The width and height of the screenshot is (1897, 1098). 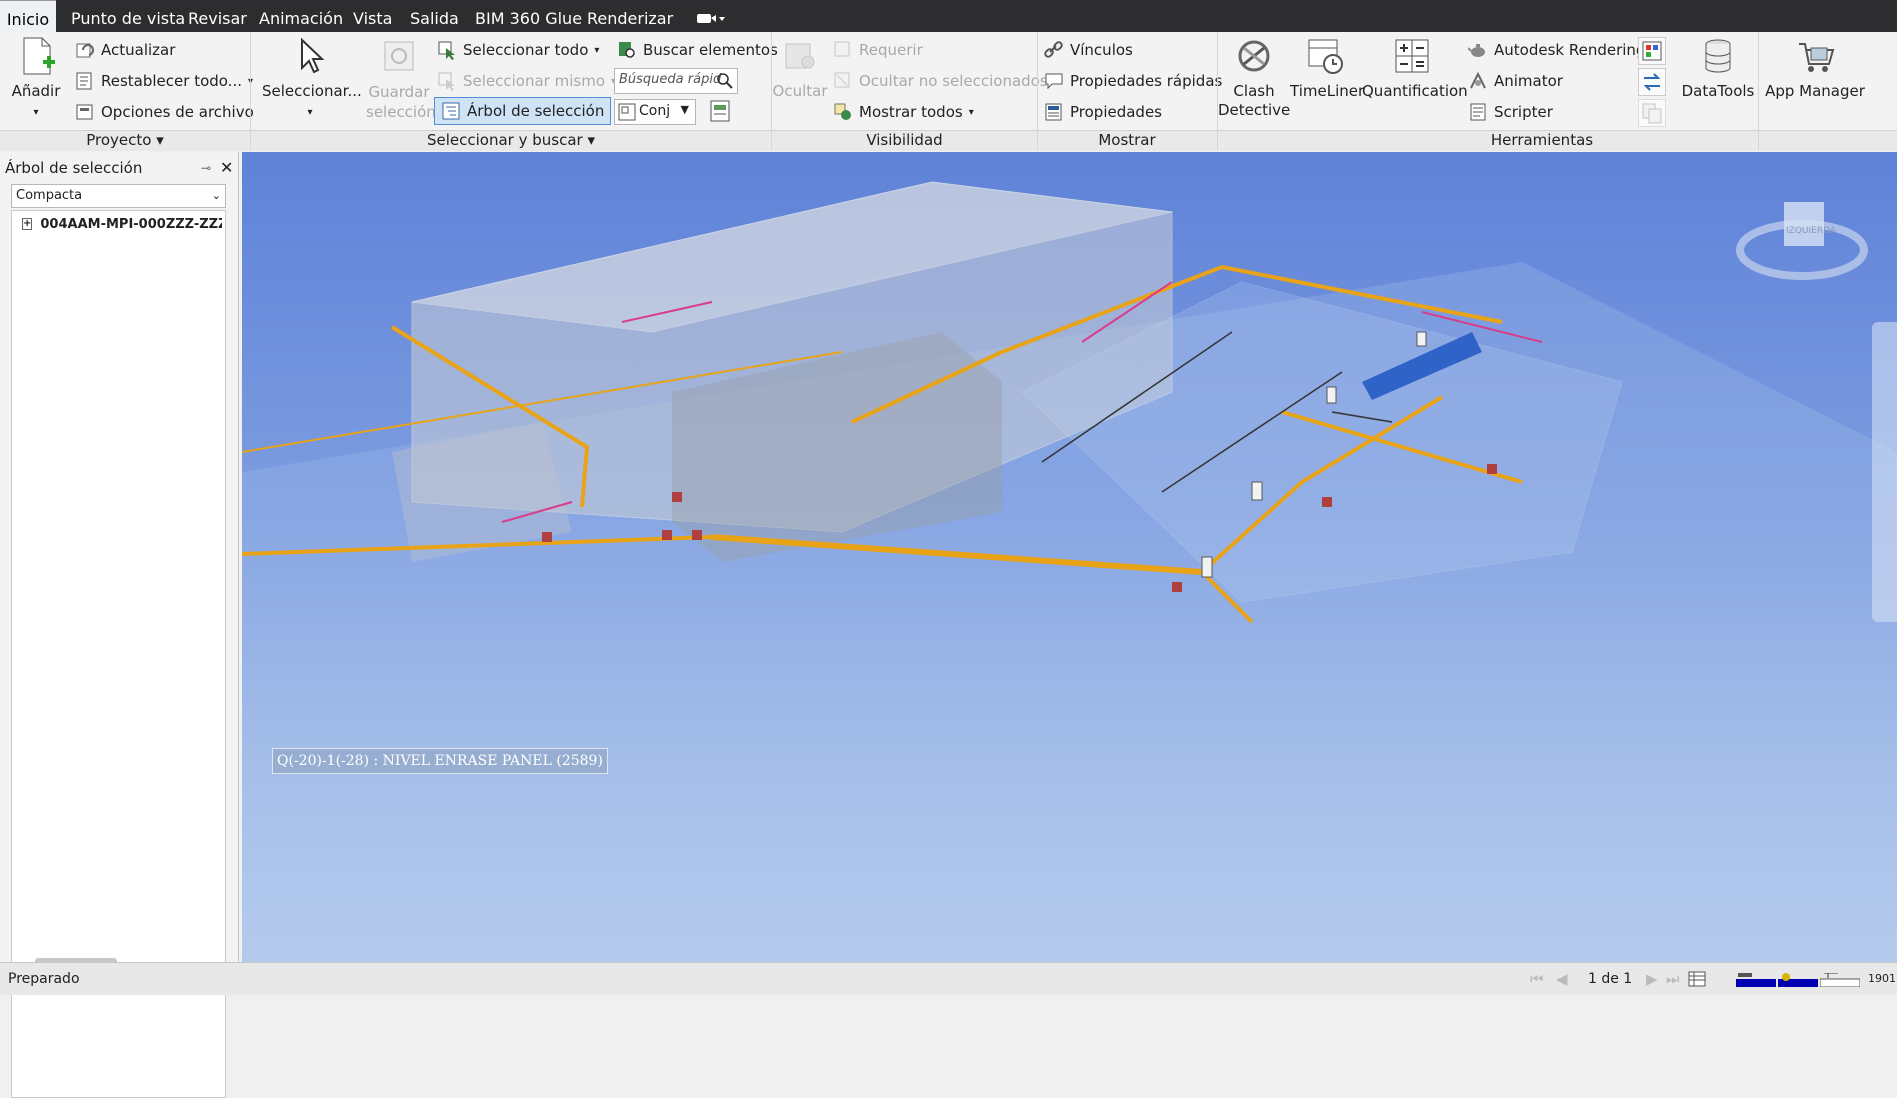 I want to click on last-page-icon: ⏭, so click(x=1673, y=979).